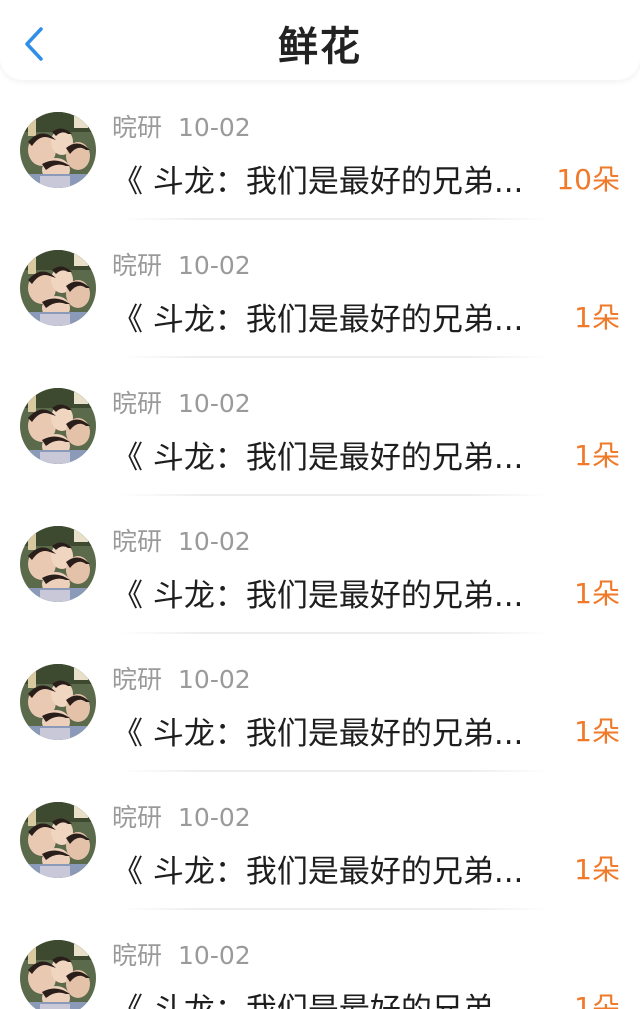 The width and height of the screenshot is (640, 1009). I want to click on header-bar: 鲜花, so click(320, 40).